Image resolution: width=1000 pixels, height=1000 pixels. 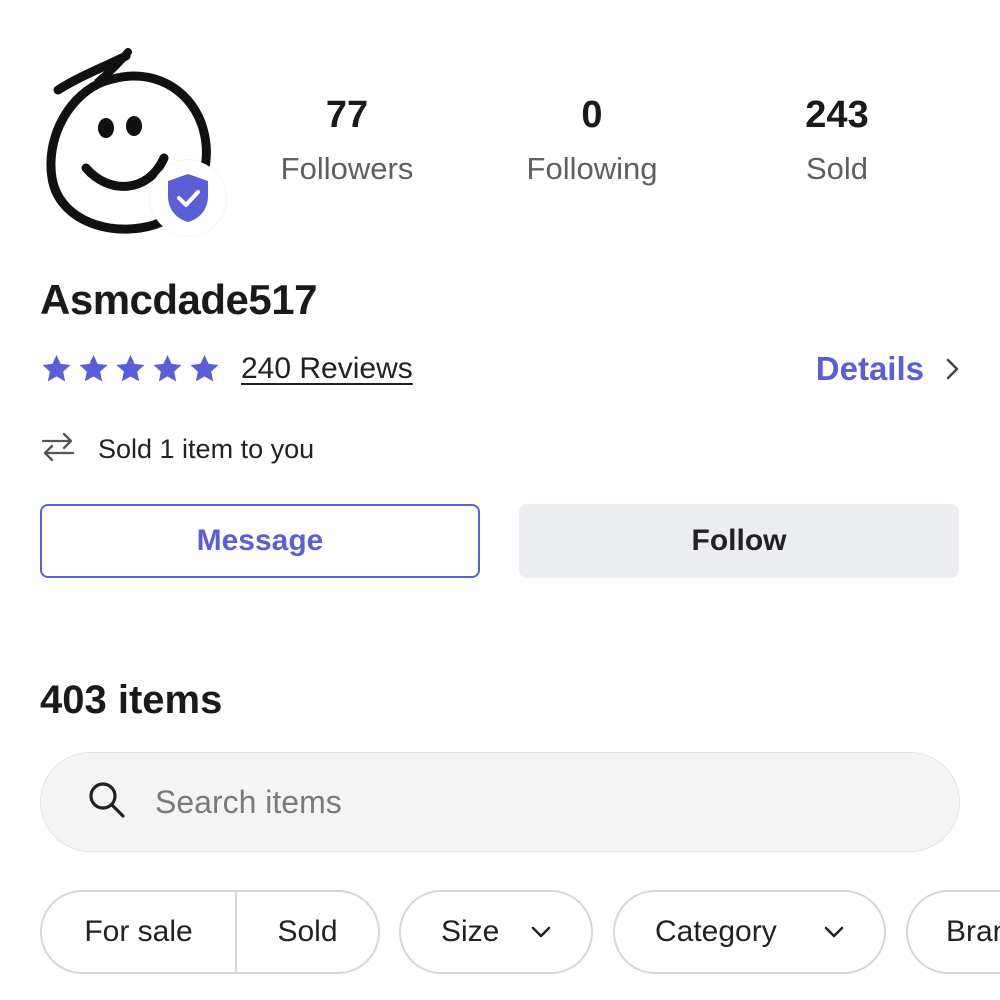 I want to click on sold-count: 243, so click(x=837, y=115).